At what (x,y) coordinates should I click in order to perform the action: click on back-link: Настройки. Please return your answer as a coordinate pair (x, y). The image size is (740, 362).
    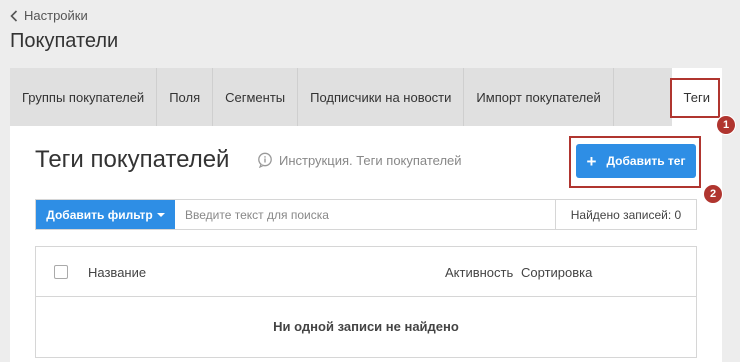
    Looking at the image, I should click on (49, 15).